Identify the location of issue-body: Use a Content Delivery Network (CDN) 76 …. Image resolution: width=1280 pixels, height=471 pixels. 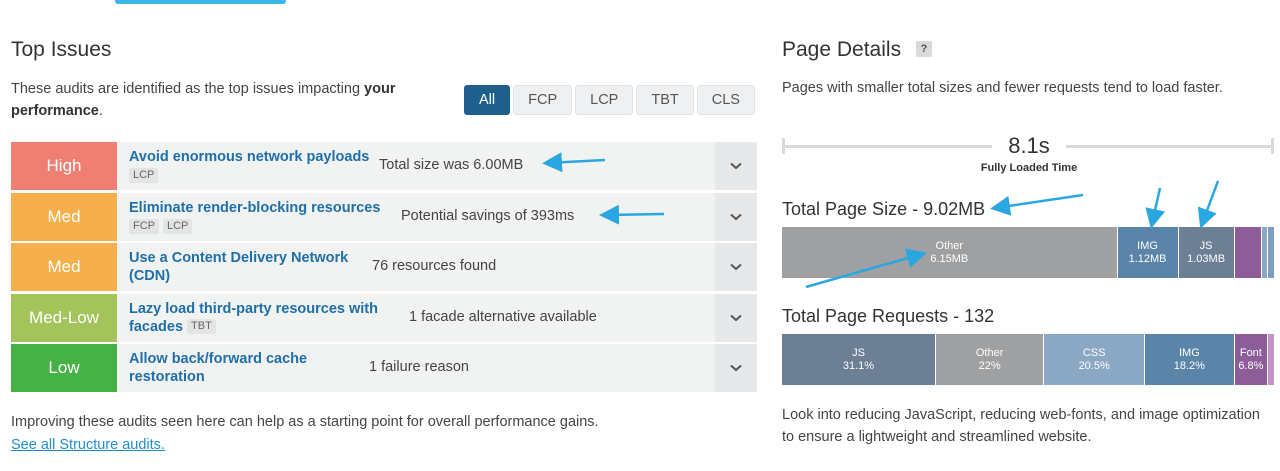
(416, 267).